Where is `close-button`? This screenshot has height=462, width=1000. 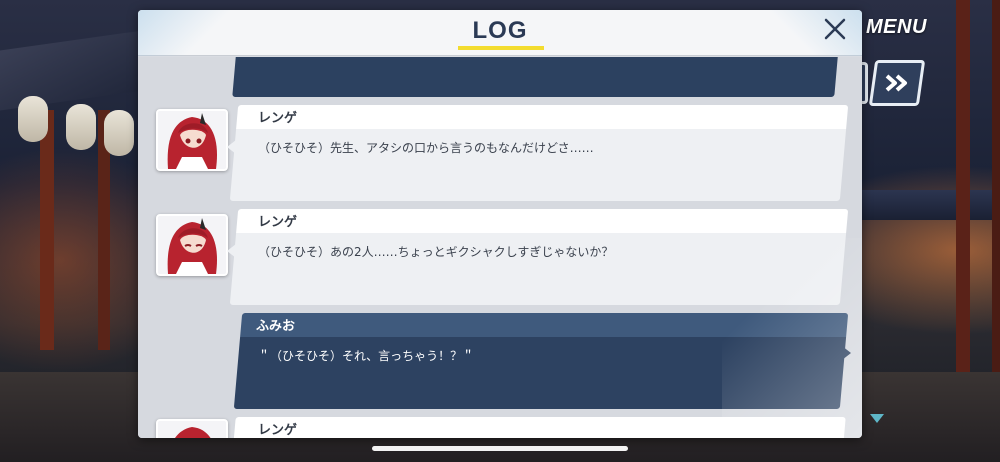
close-button is located at coordinates (835, 29).